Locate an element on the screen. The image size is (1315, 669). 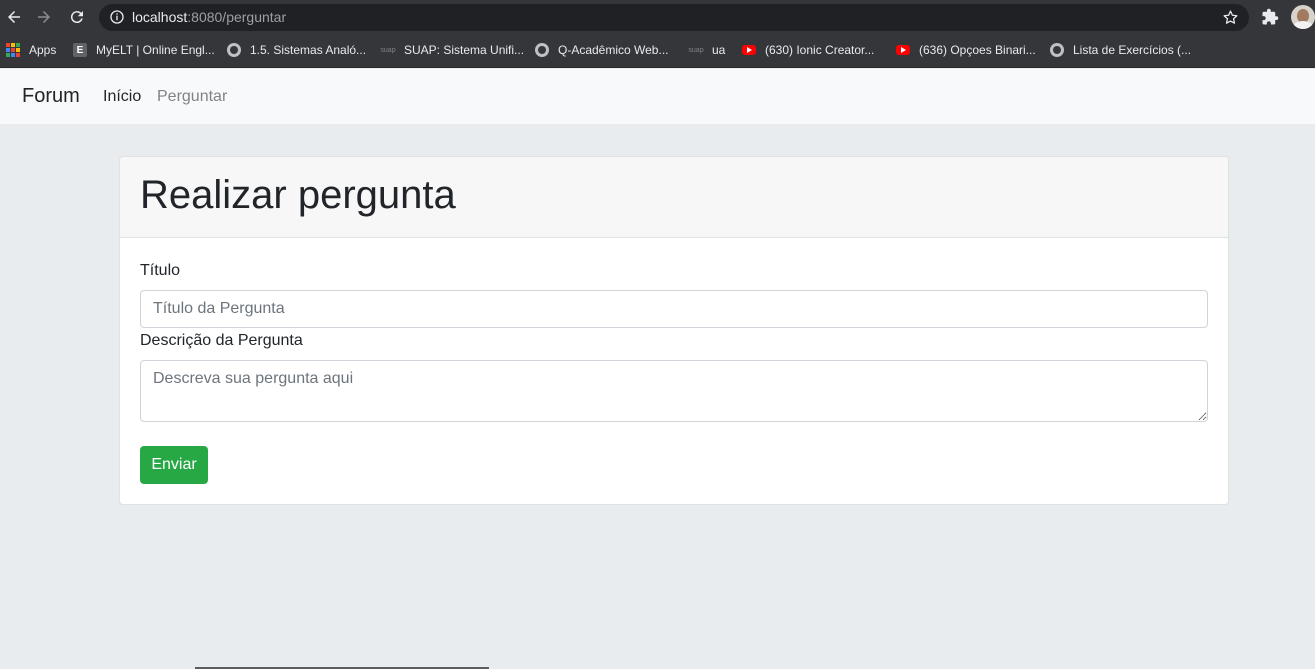
url-host: localhost is located at coordinates (160, 17).